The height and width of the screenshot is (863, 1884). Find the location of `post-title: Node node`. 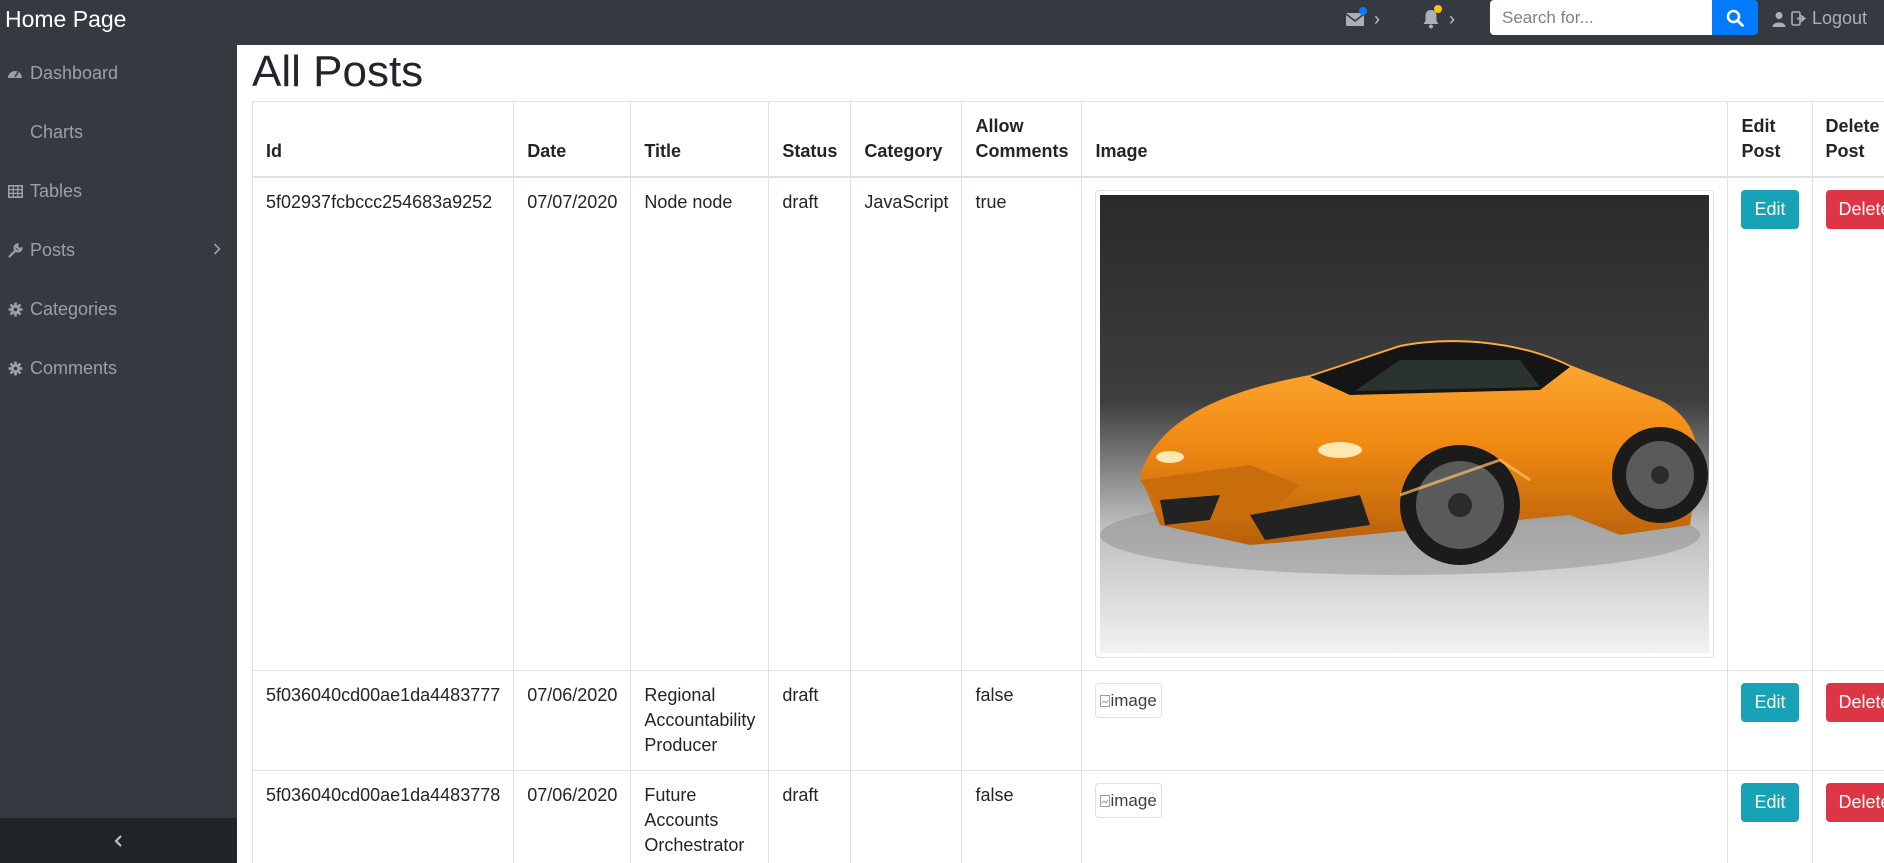

post-title: Node node is located at coordinates (700, 423).